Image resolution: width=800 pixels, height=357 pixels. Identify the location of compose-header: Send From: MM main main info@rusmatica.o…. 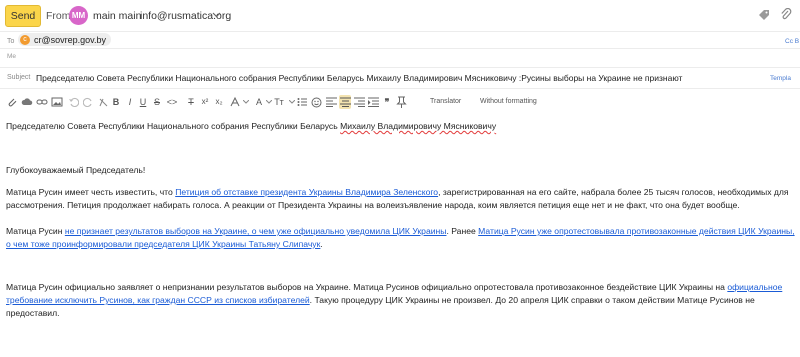
(400, 16).